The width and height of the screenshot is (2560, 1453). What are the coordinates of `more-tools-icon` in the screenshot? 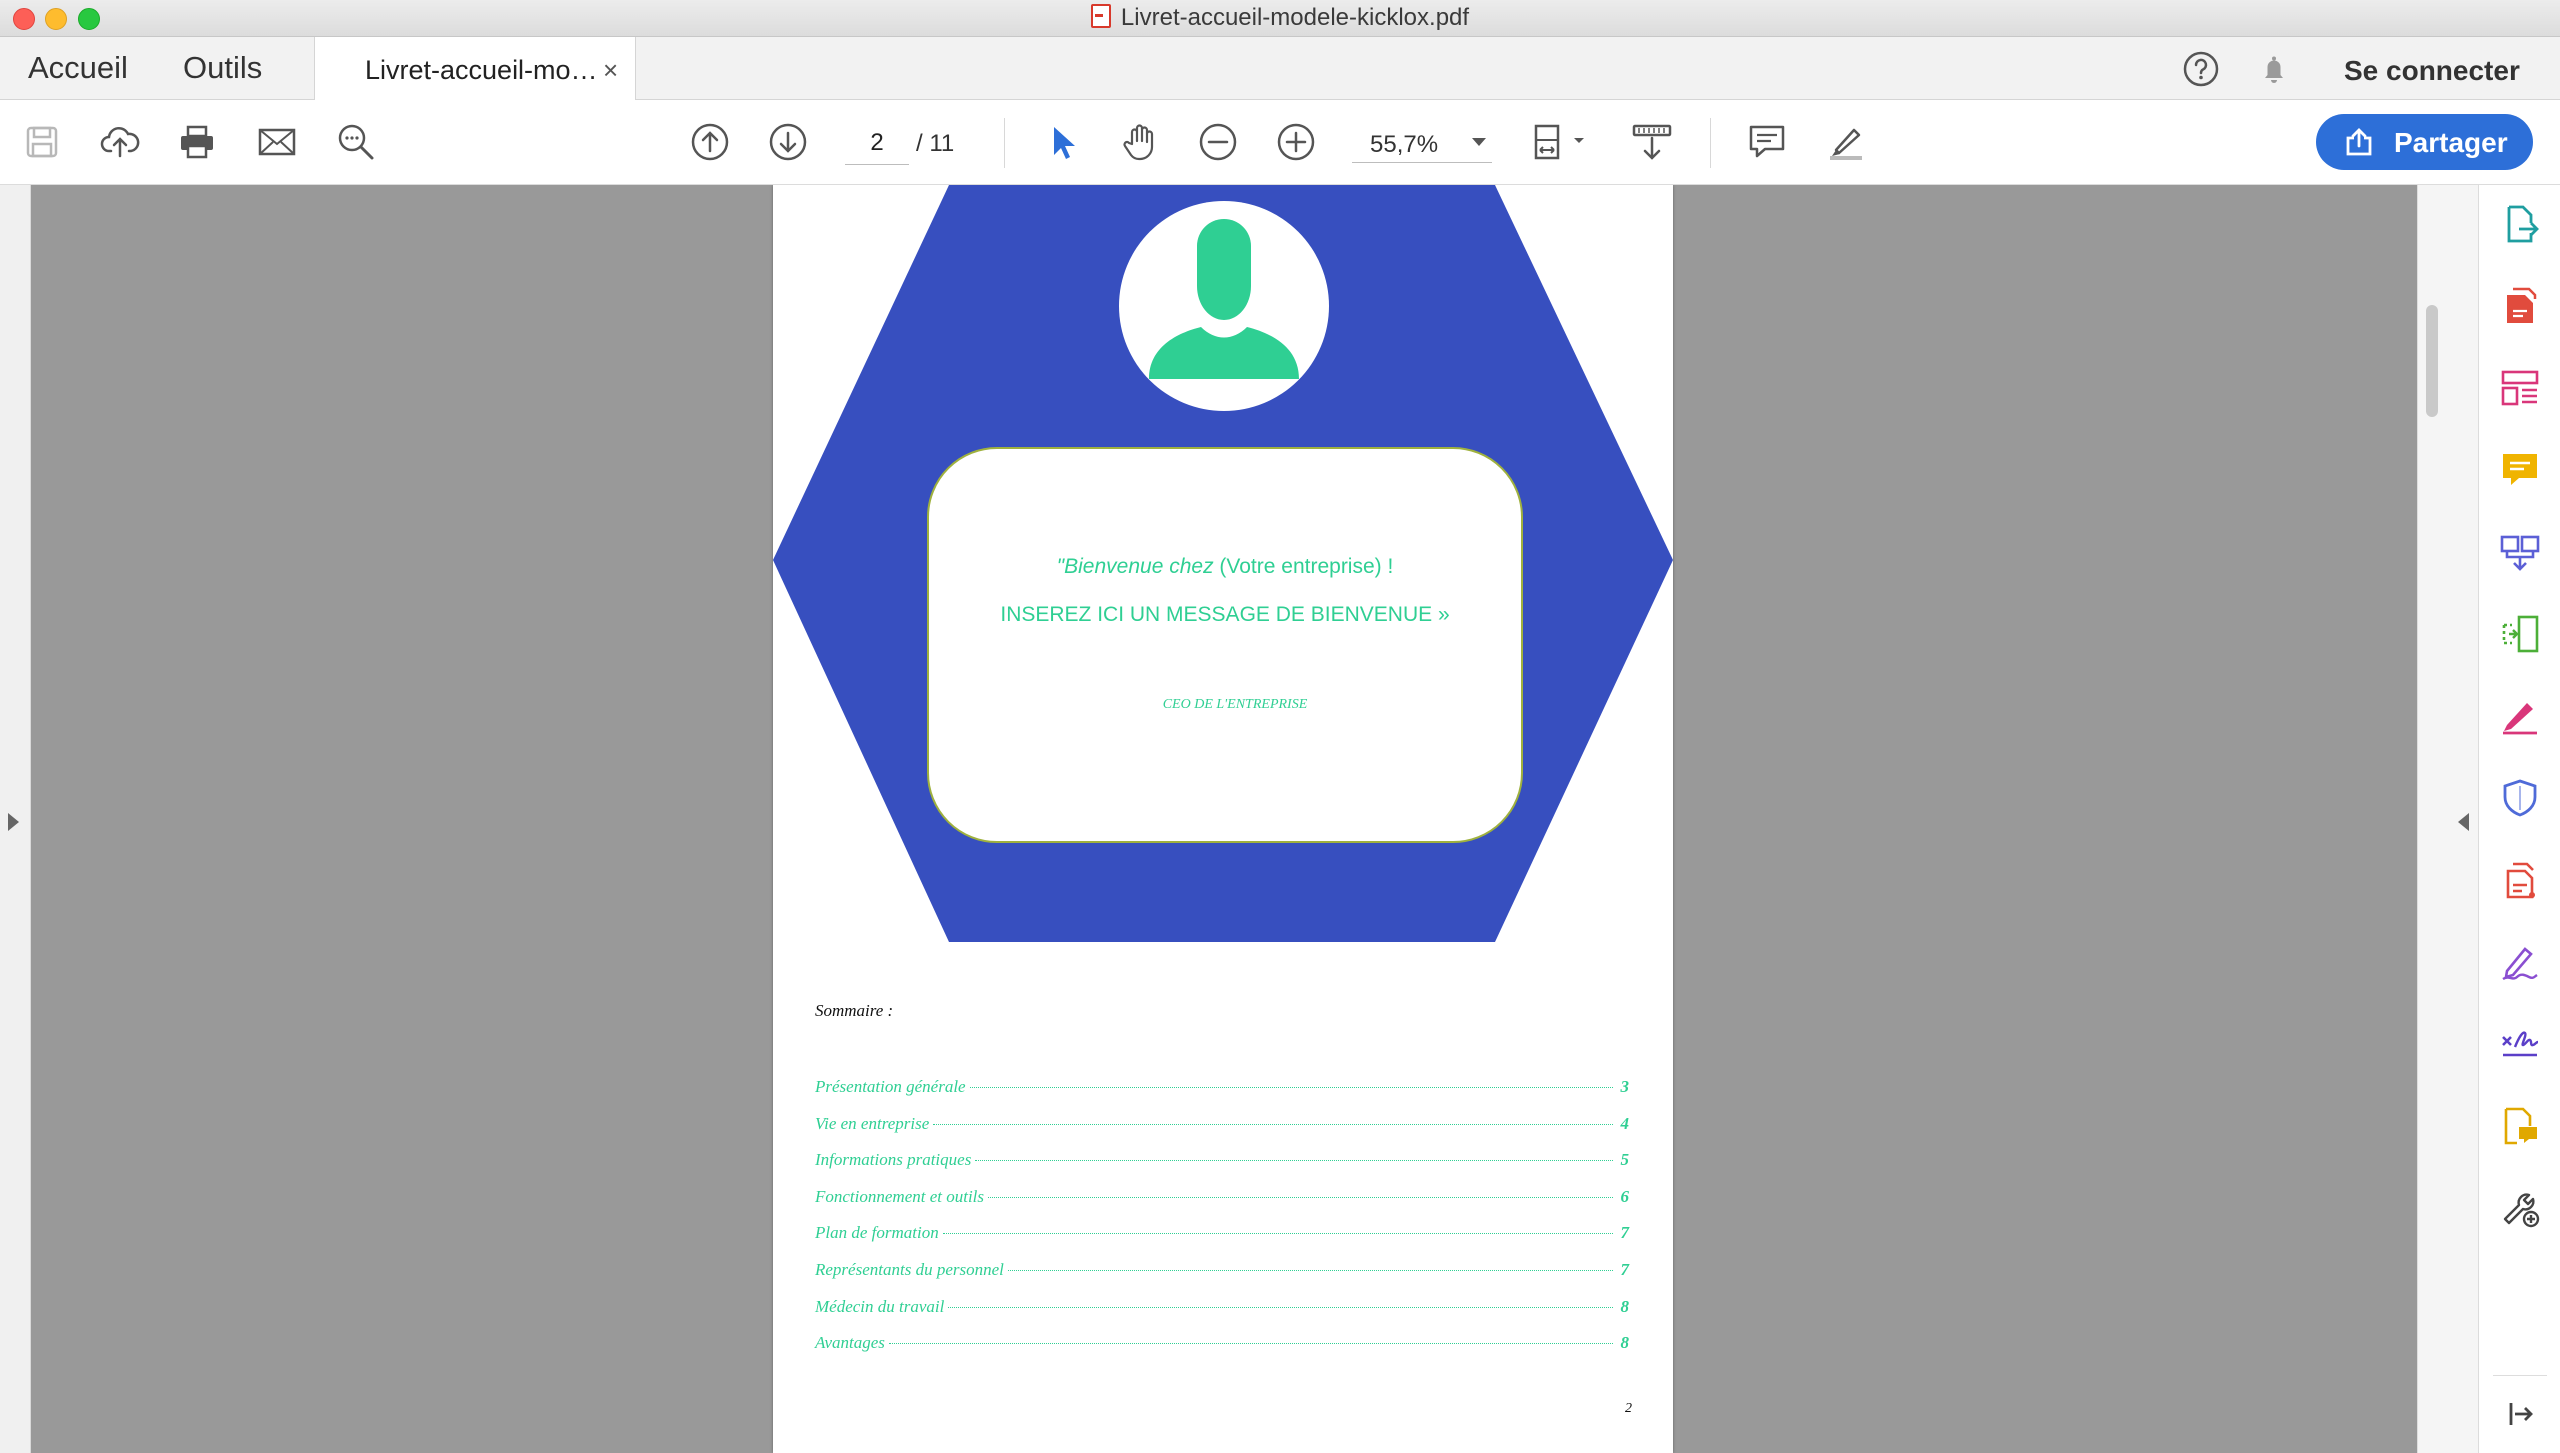 It's located at (2520, 1208).